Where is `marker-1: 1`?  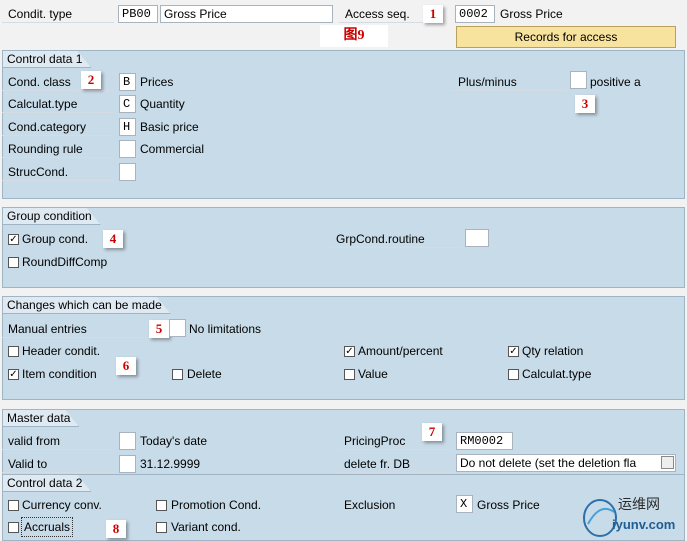
marker-1: 1 is located at coordinates (433, 14).